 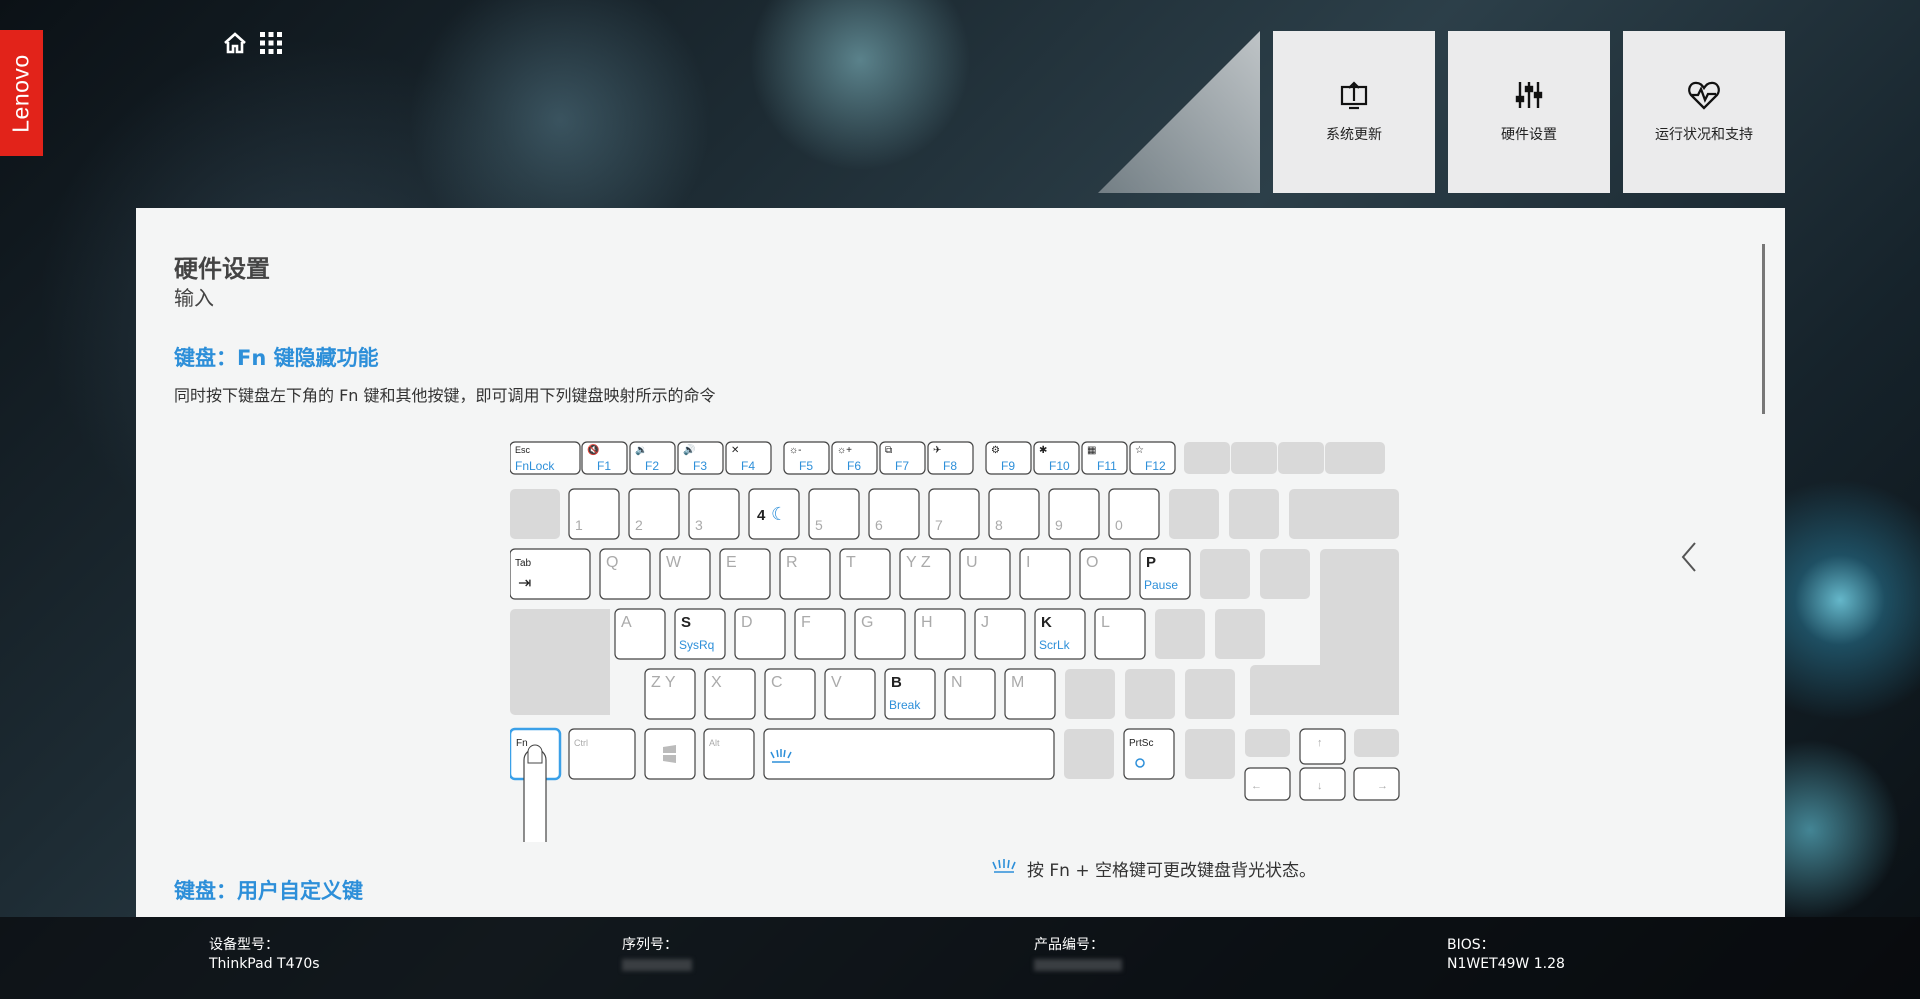 What do you see at coordinates (985, 574) in the screenshot?
I see `letter-key: U` at bounding box center [985, 574].